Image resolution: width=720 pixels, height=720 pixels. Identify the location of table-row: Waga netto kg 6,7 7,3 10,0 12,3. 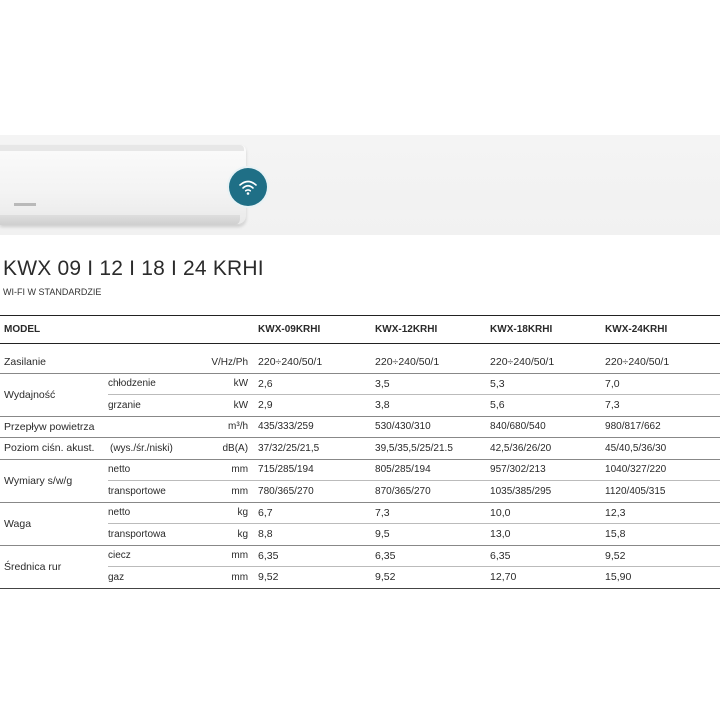
(360, 524).